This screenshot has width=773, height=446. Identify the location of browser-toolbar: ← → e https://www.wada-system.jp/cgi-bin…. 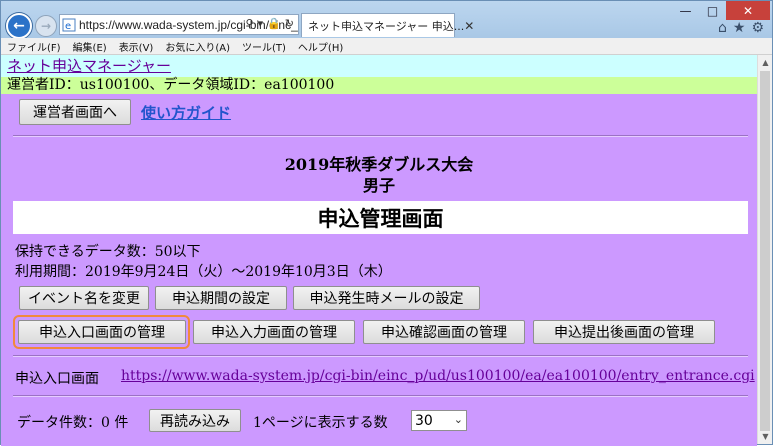
(386, 20).